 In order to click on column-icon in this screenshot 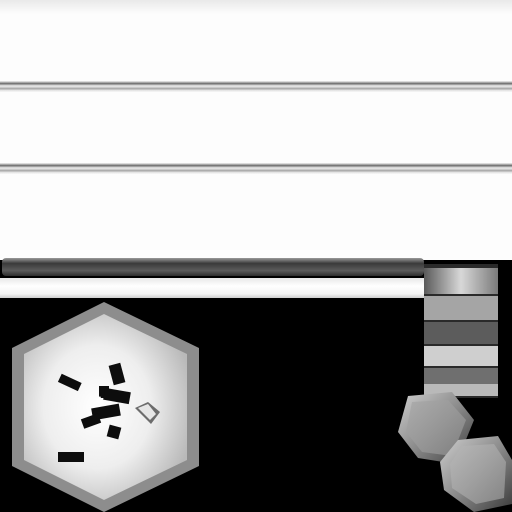, I will do `click(461, 331)`.